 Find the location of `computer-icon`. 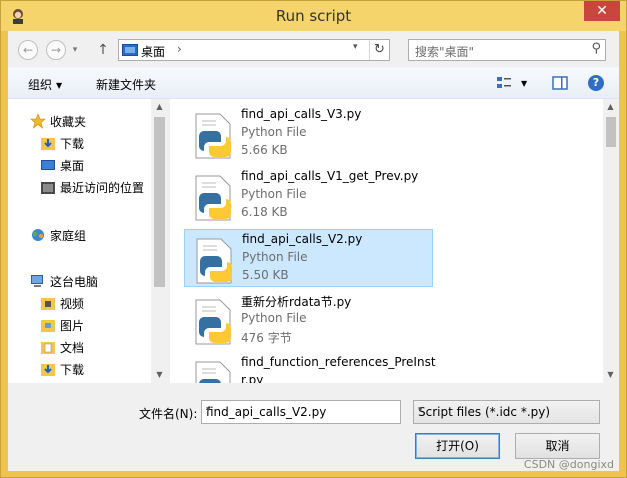

computer-icon is located at coordinates (37, 281).